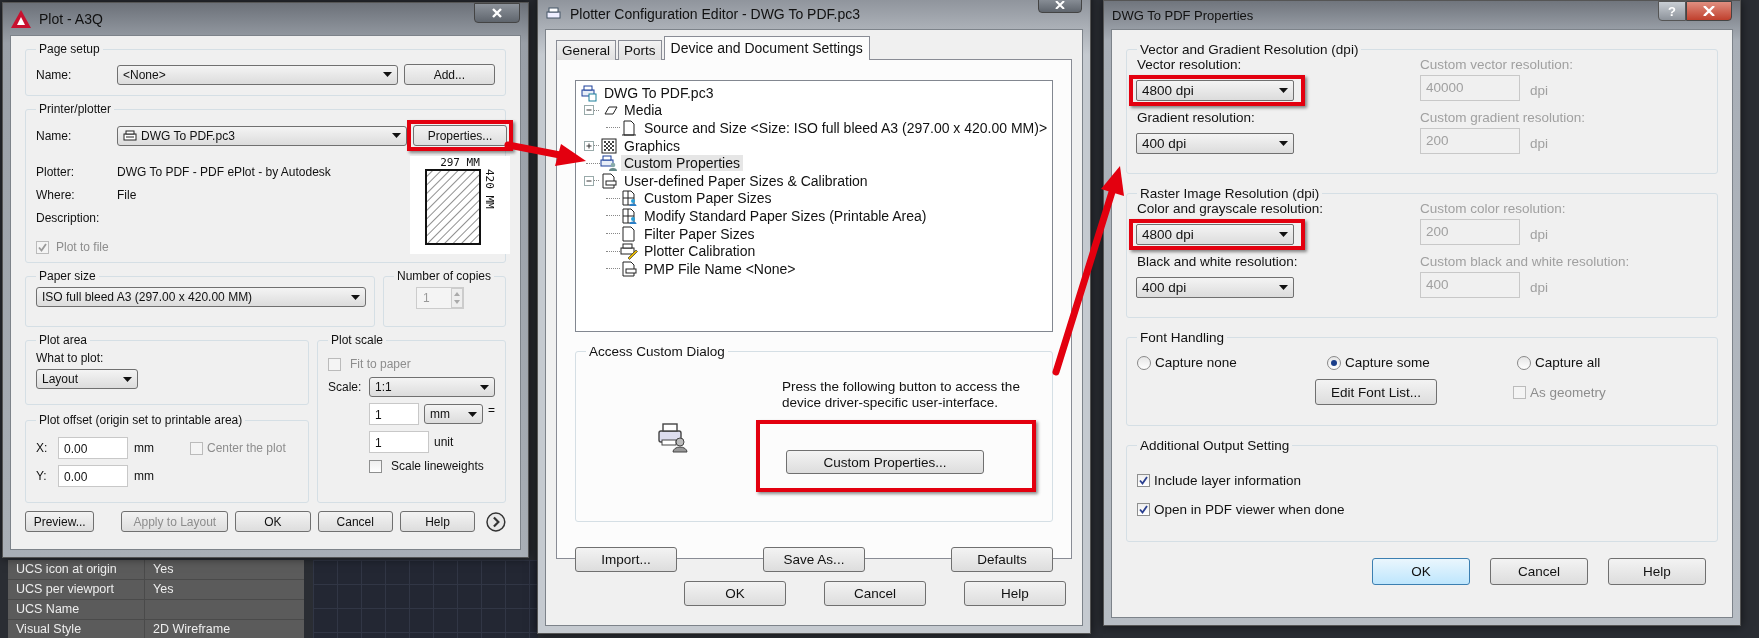  Describe the element at coordinates (901, 394) in the screenshot. I see `instruction-text: Press the following button to access the device driver-specific user-interface.` at that location.